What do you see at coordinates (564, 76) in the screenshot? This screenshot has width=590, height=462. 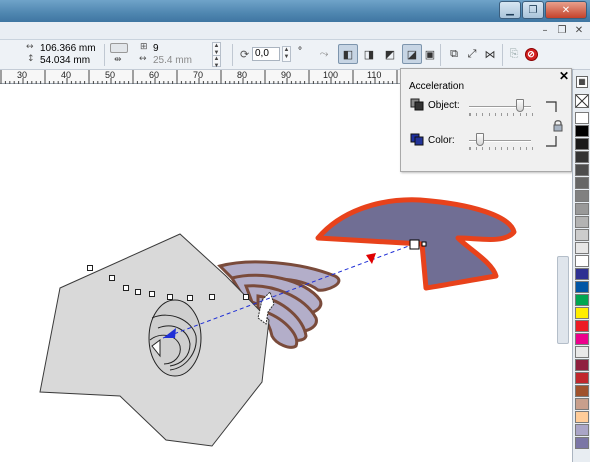 I see `close-icon: ✕` at bounding box center [564, 76].